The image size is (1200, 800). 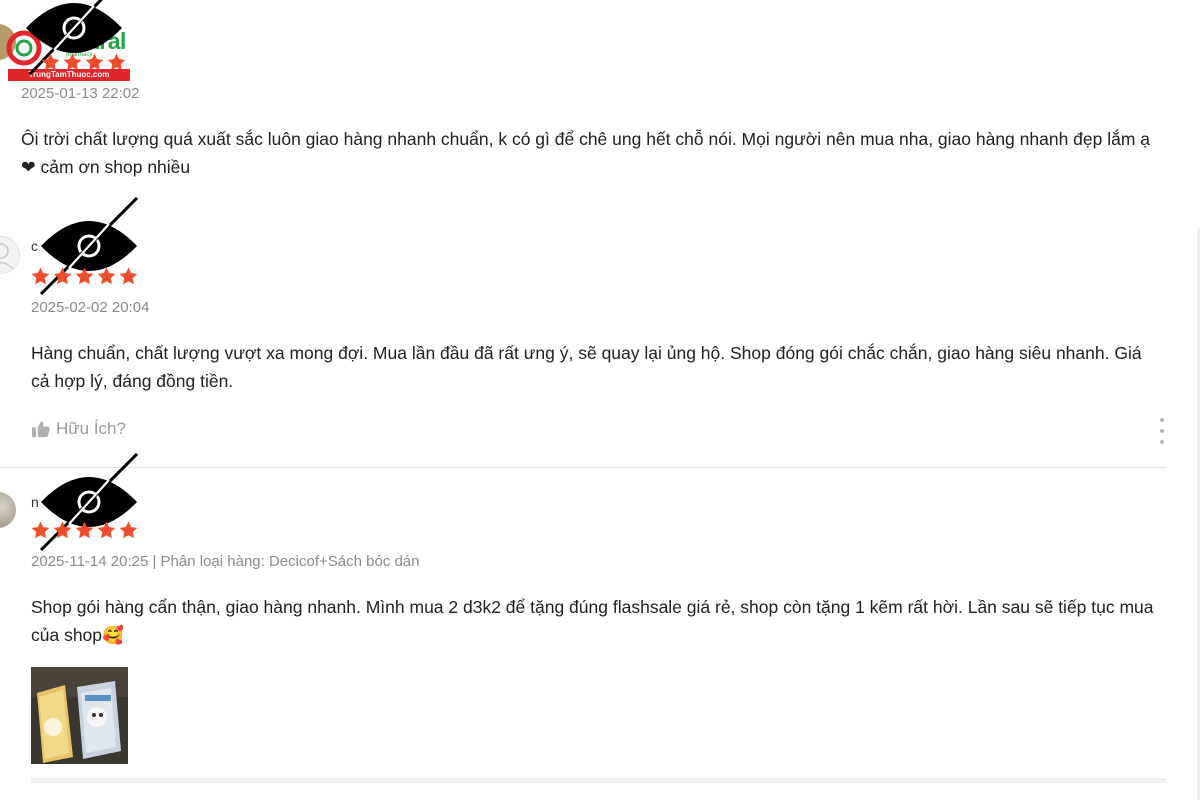 I want to click on rating-stars, so click(x=84, y=530).